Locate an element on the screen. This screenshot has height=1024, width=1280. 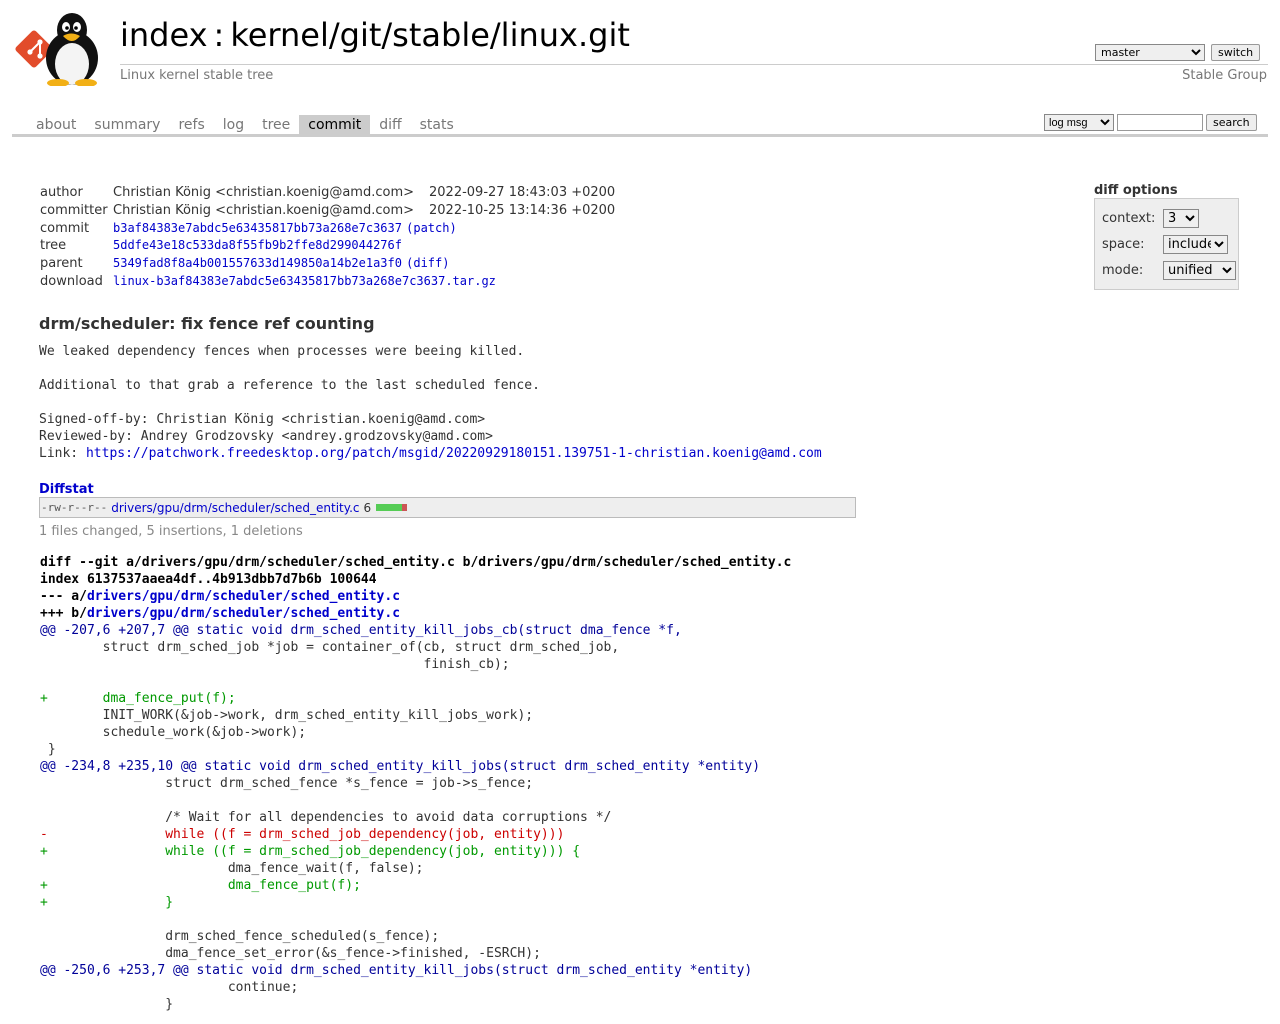
diff-line-ctx: finish_cb); is located at coordinates (275, 664).